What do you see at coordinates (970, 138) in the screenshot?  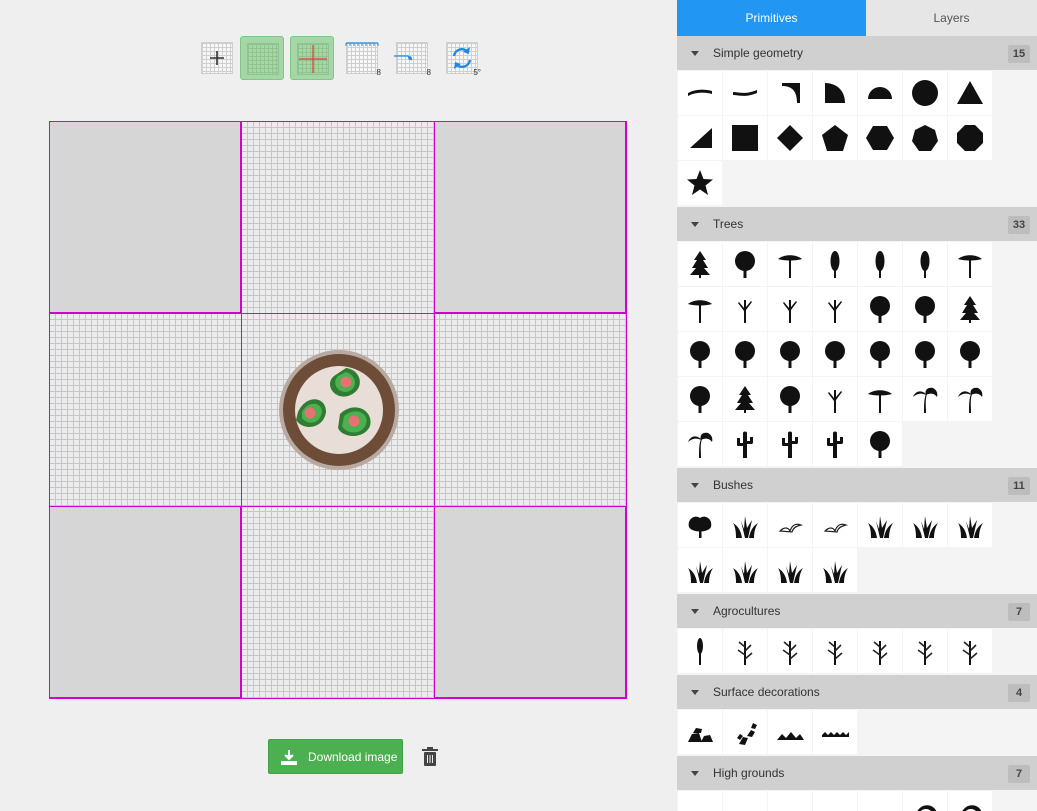 I see `primitive-octagon` at bounding box center [970, 138].